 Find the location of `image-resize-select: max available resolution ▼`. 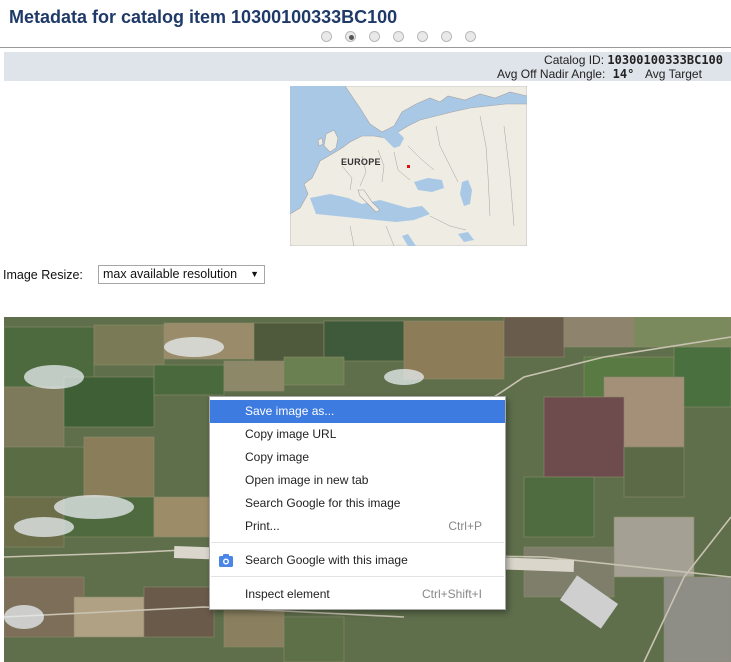

image-resize-select: max available resolution ▼ is located at coordinates (181, 274).